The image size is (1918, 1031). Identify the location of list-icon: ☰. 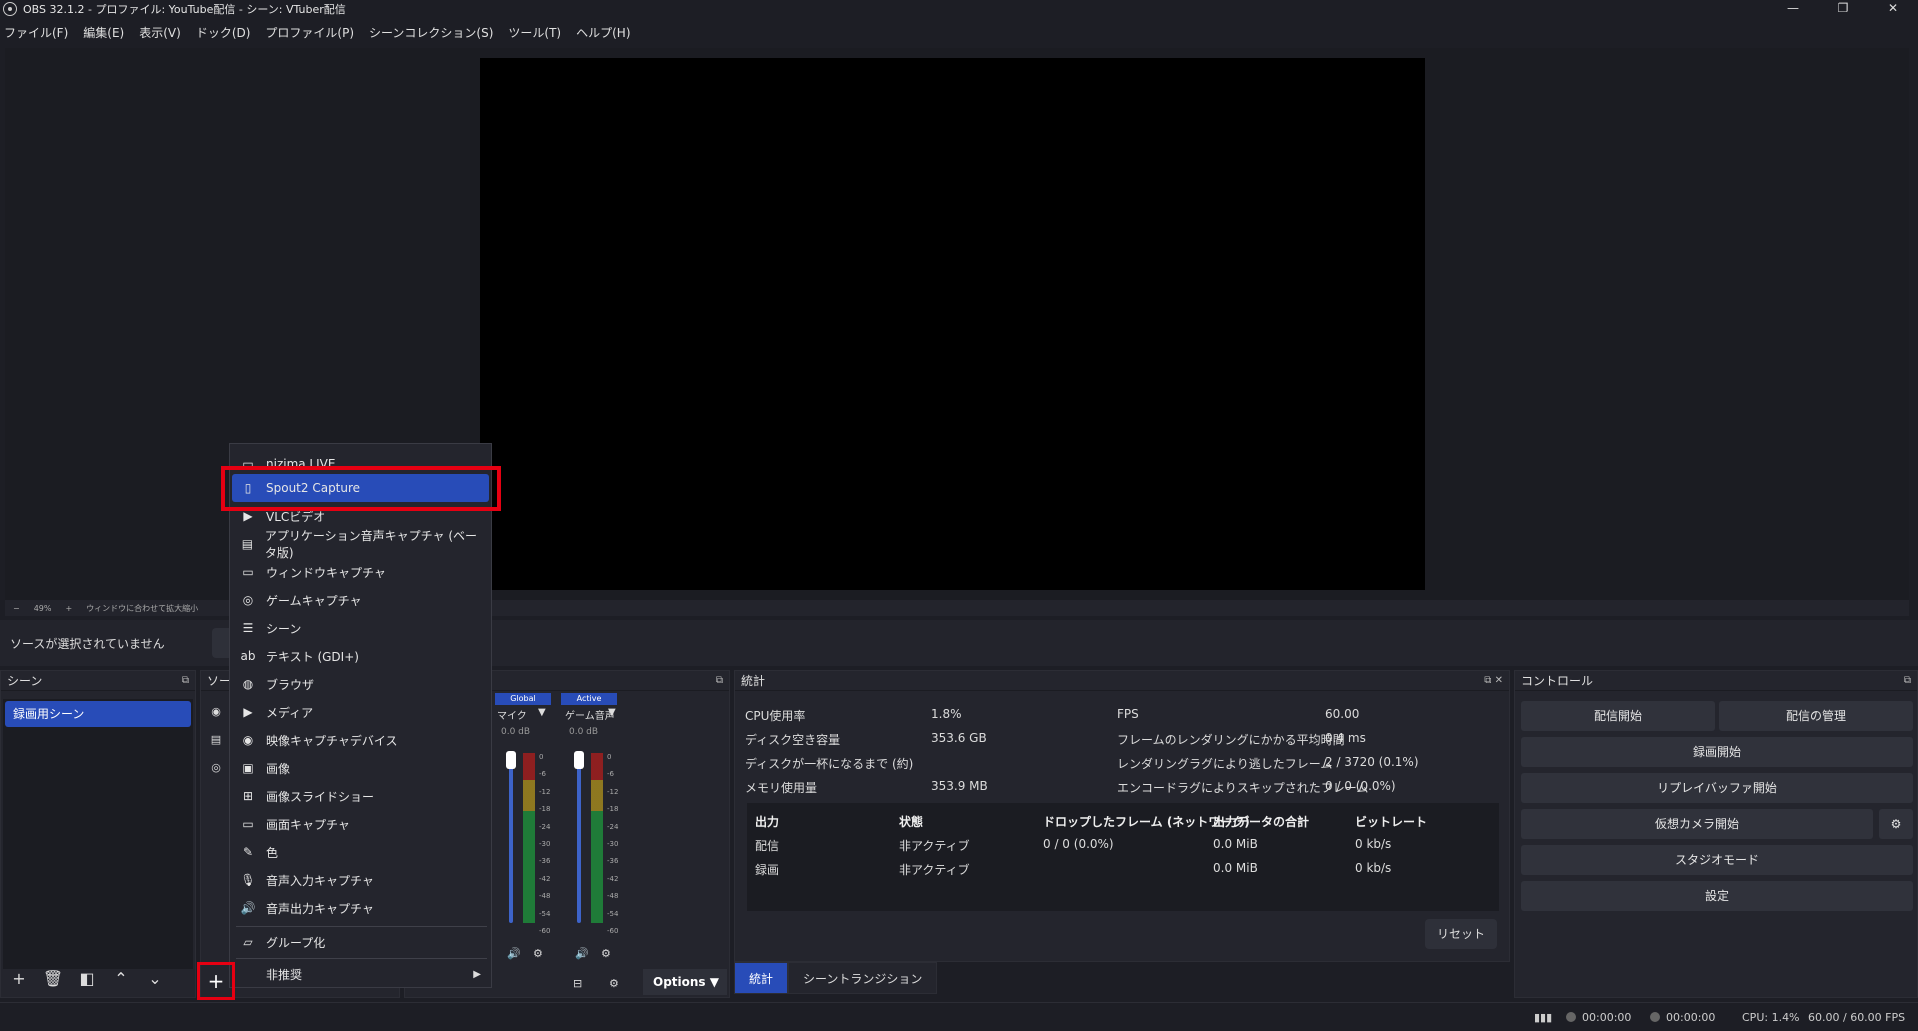
(248, 628).